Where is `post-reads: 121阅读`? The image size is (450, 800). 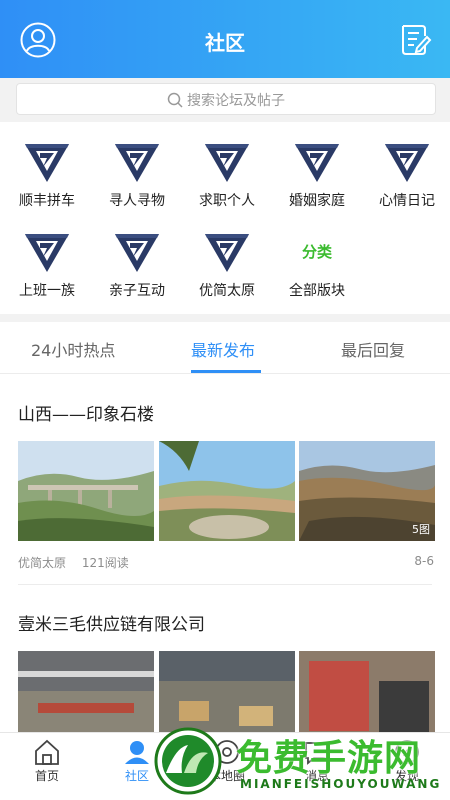 post-reads: 121阅读 is located at coordinates (105, 563).